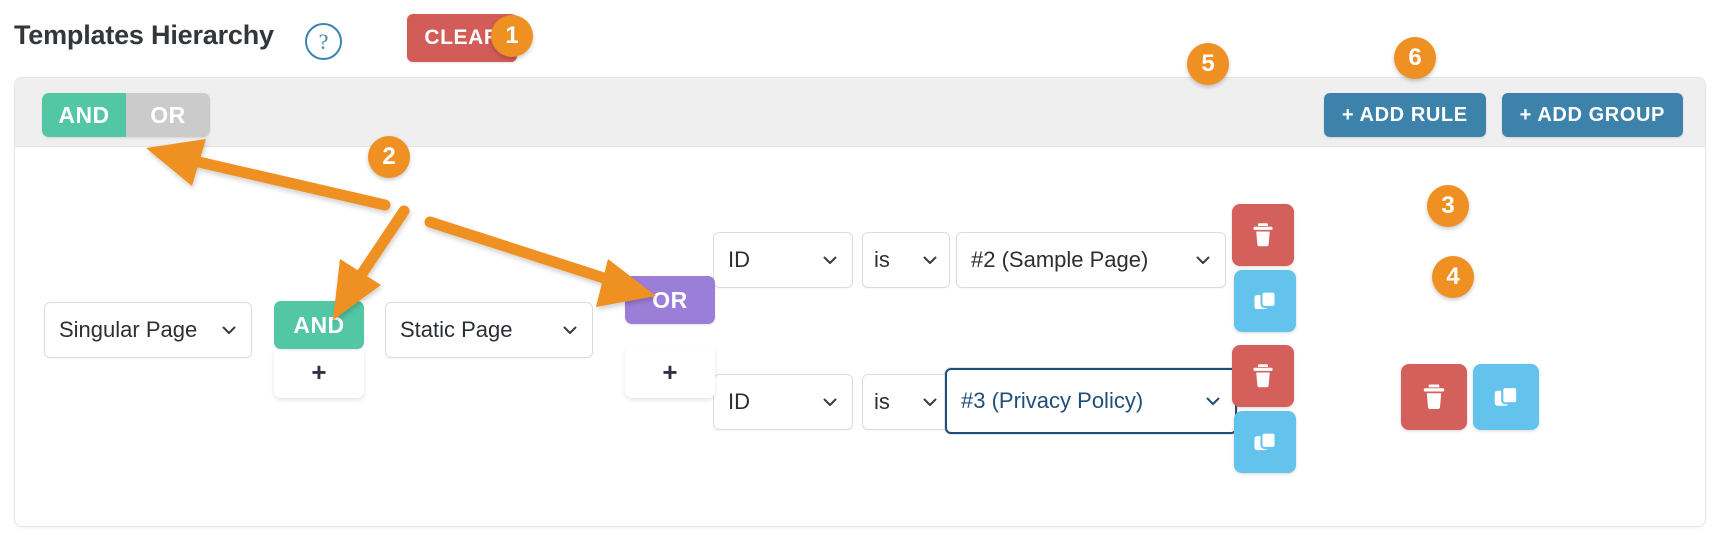  What do you see at coordinates (670, 372) in the screenshot?
I see `add-condition-button-middle: +` at bounding box center [670, 372].